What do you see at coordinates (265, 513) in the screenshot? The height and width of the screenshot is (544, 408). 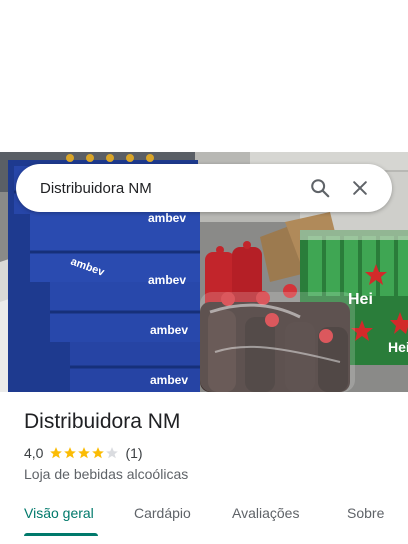 I see `tab-reviews: Avaliações` at bounding box center [265, 513].